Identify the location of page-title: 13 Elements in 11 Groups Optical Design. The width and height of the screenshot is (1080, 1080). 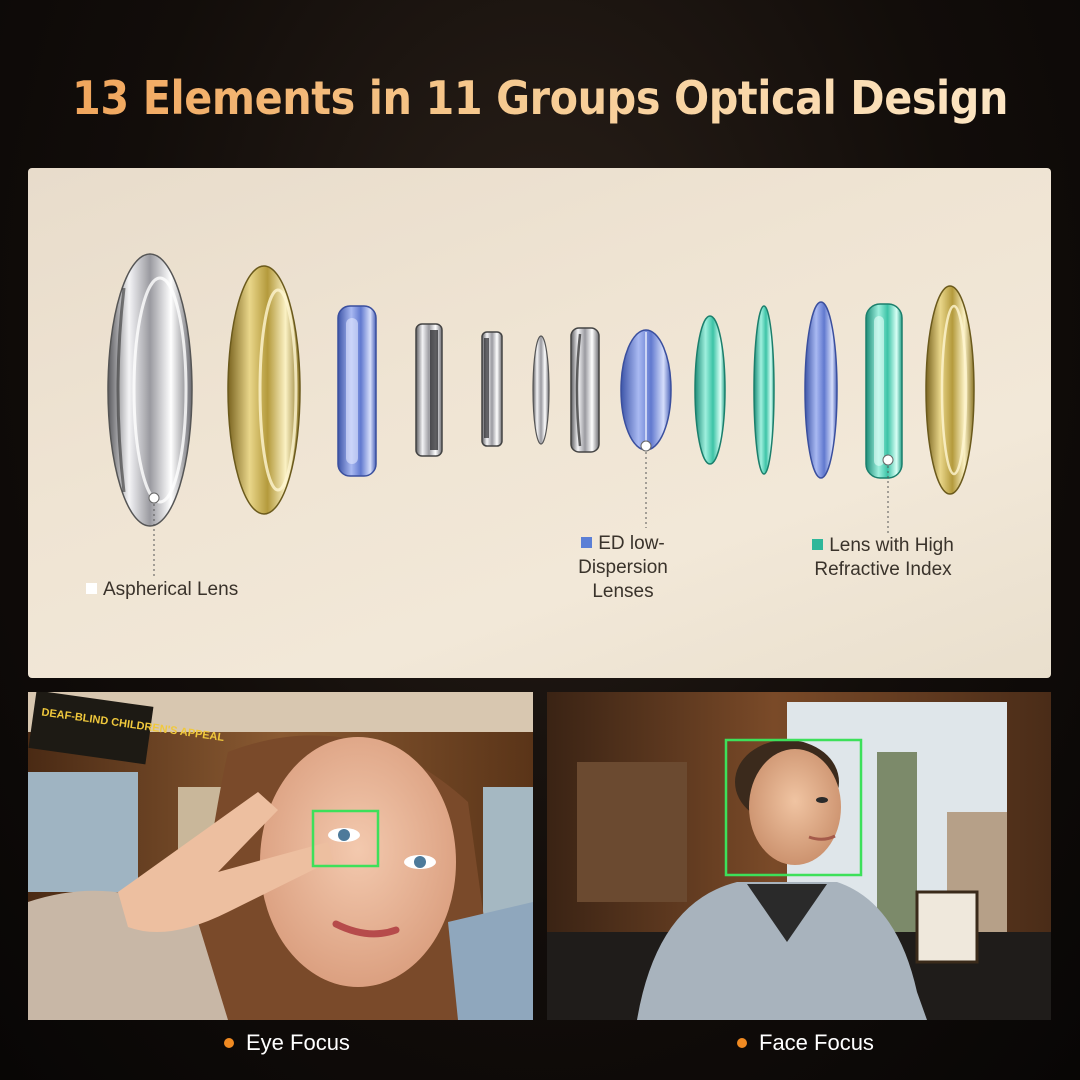
(540, 98).